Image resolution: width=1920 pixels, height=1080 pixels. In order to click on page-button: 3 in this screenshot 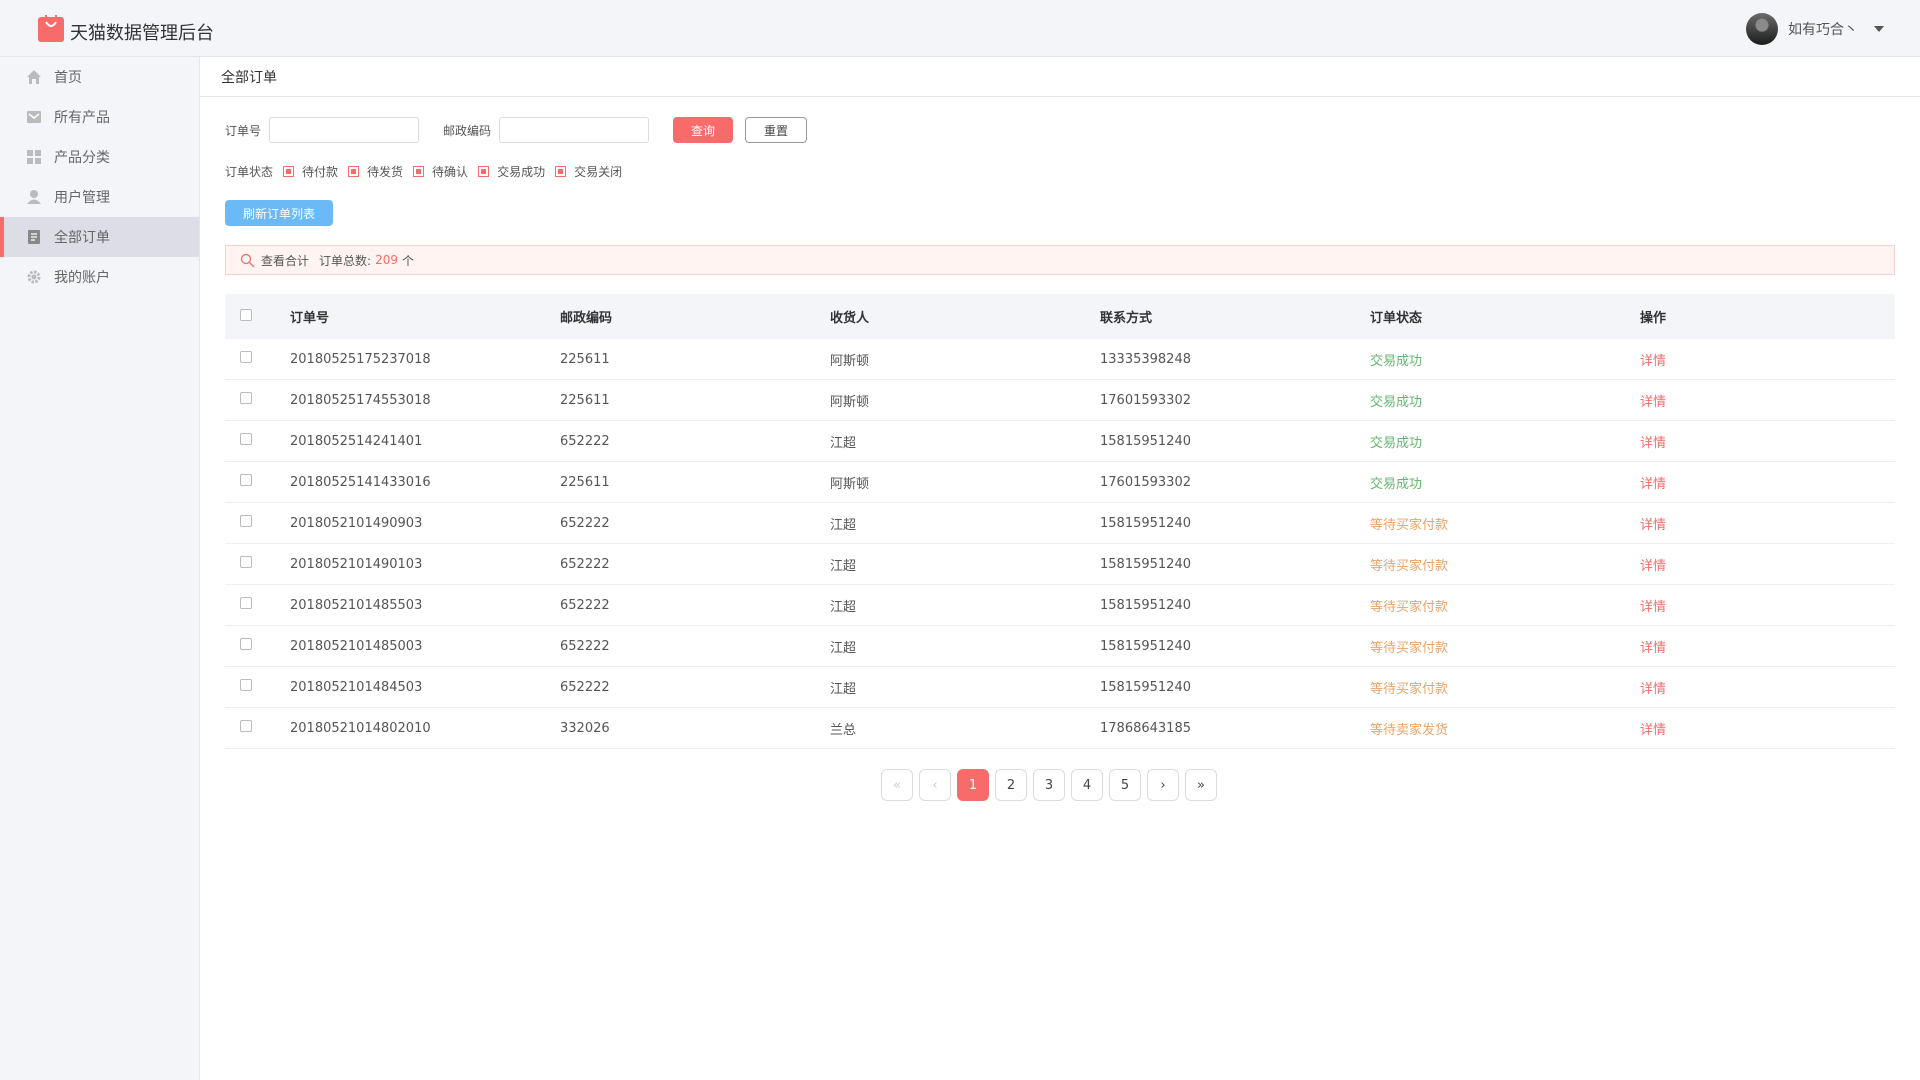, I will do `click(1049, 785)`.